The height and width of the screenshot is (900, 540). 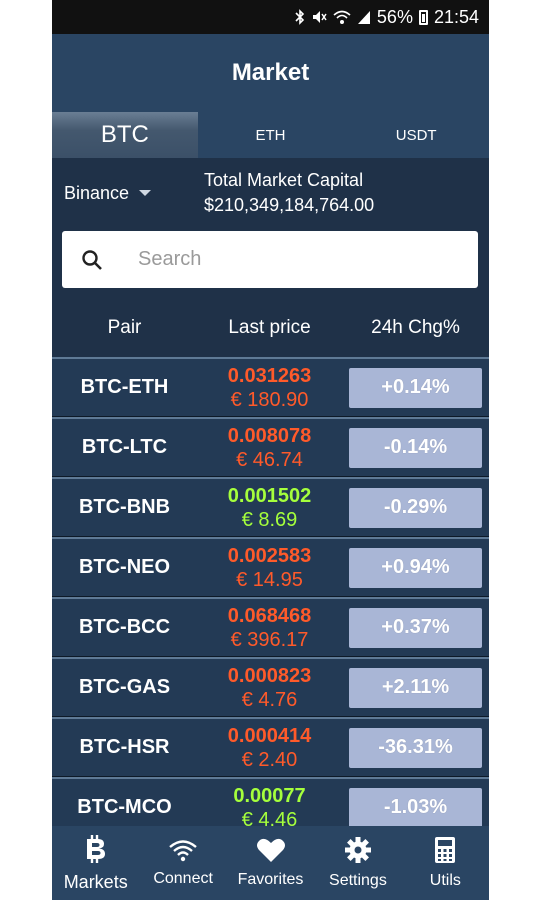 I want to click on page-title: Market, so click(x=270, y=72).